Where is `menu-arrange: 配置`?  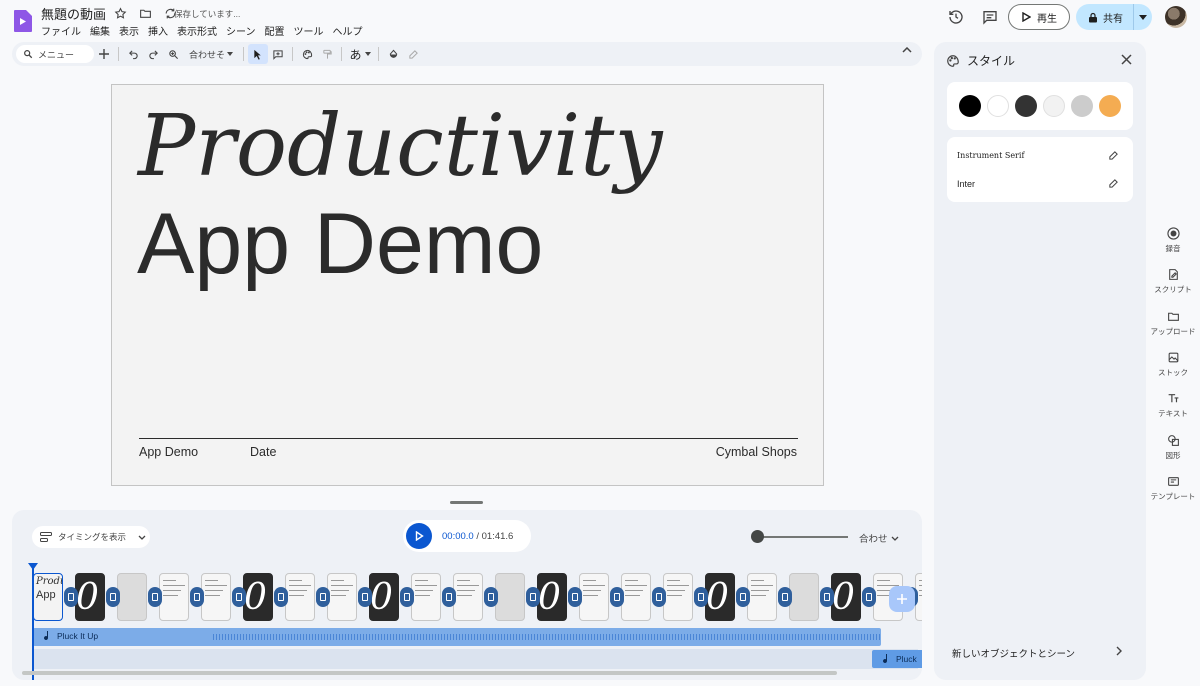
menu-arrange: 配置 is located at coordinates (275, 30).